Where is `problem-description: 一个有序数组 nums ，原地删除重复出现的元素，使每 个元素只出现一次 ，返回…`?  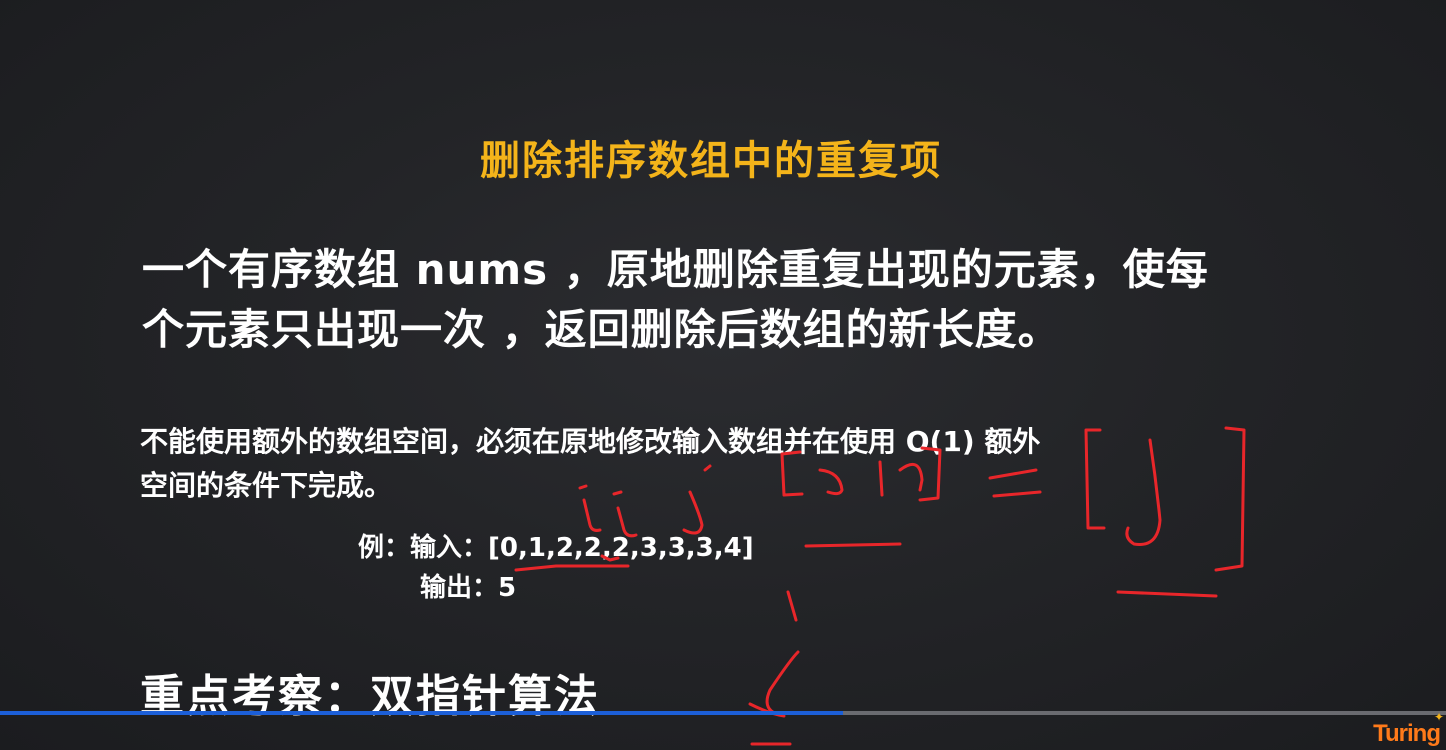
problem-description: 一个有序数组 nums ，原地删除重复出现的元素，使每 个元素只出现一次 ，返回… is located at coordinates (742, 300).